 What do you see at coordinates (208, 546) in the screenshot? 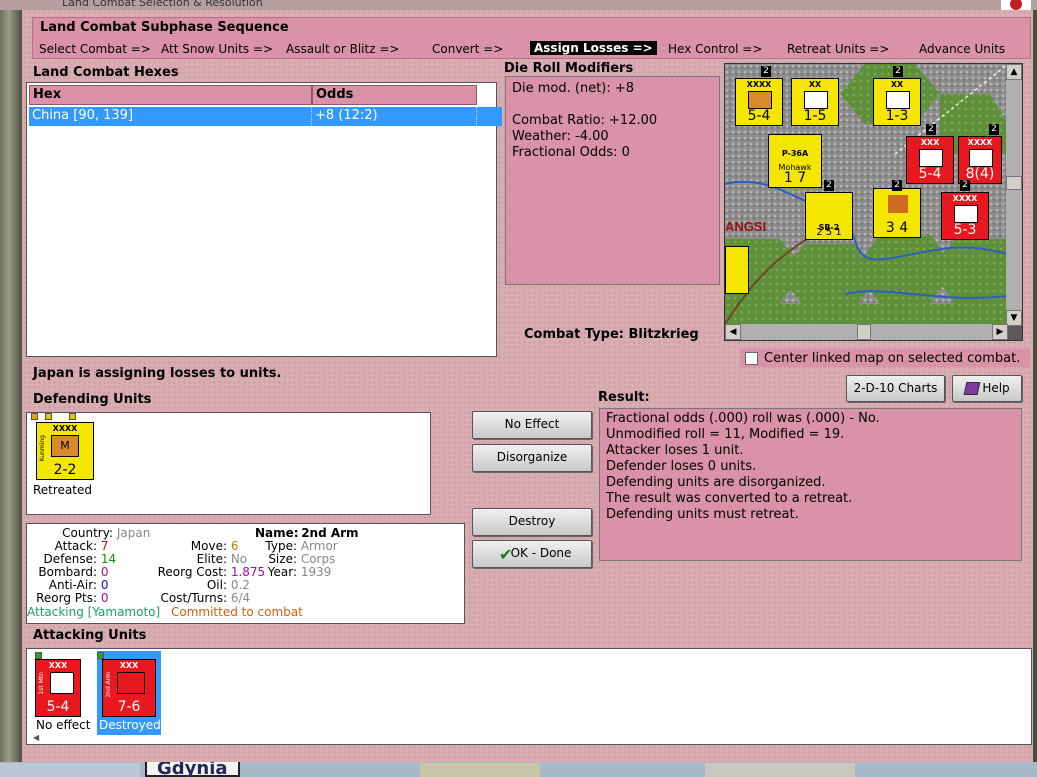
I see `move-label: Move:` at bounding box center [208, 546].